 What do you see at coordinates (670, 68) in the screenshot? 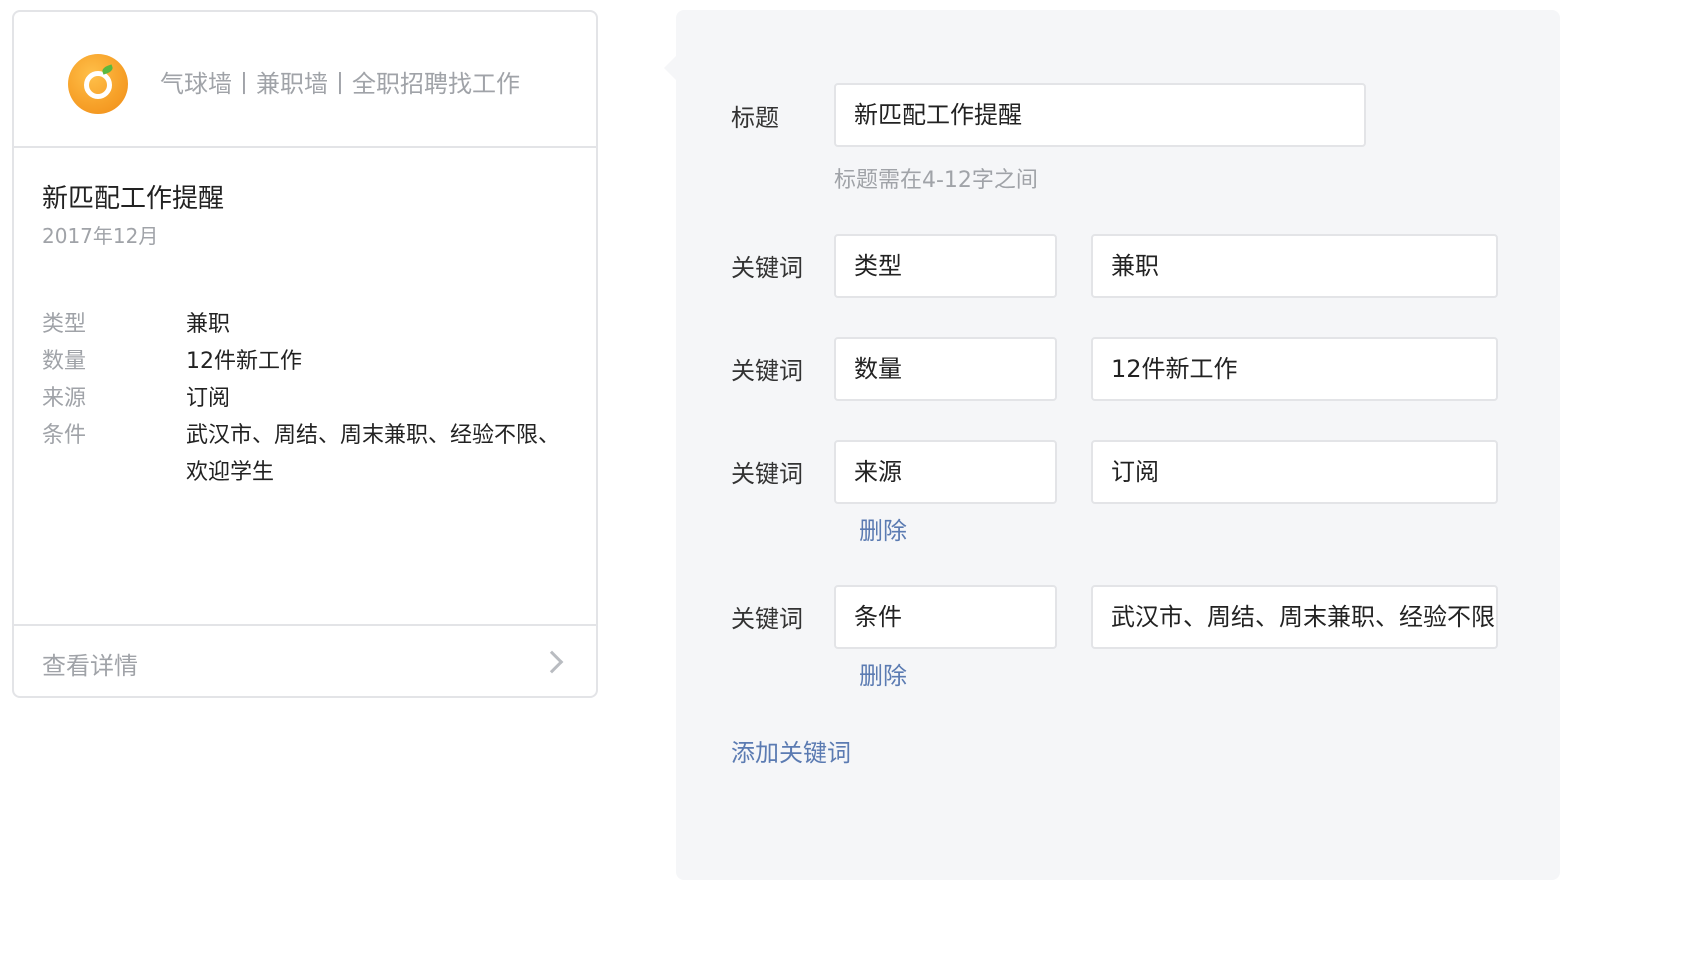
I see `panel-pointer` at bounding box center [670, 68].